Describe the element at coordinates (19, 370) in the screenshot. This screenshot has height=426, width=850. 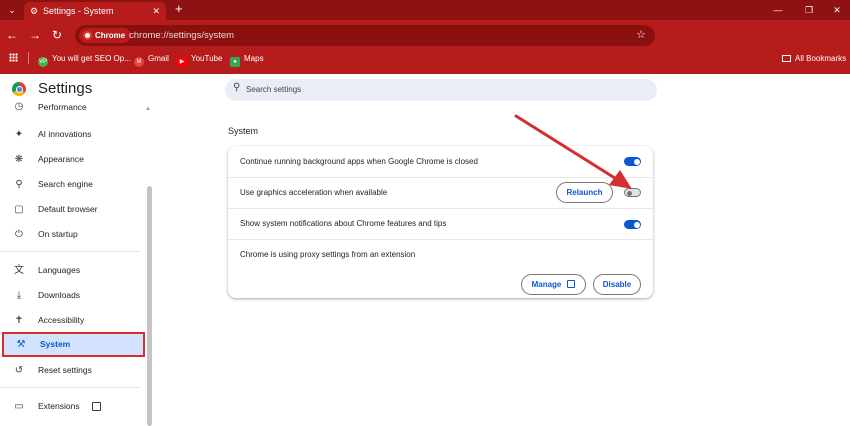
I see `reset-icon: ↺` at that location.